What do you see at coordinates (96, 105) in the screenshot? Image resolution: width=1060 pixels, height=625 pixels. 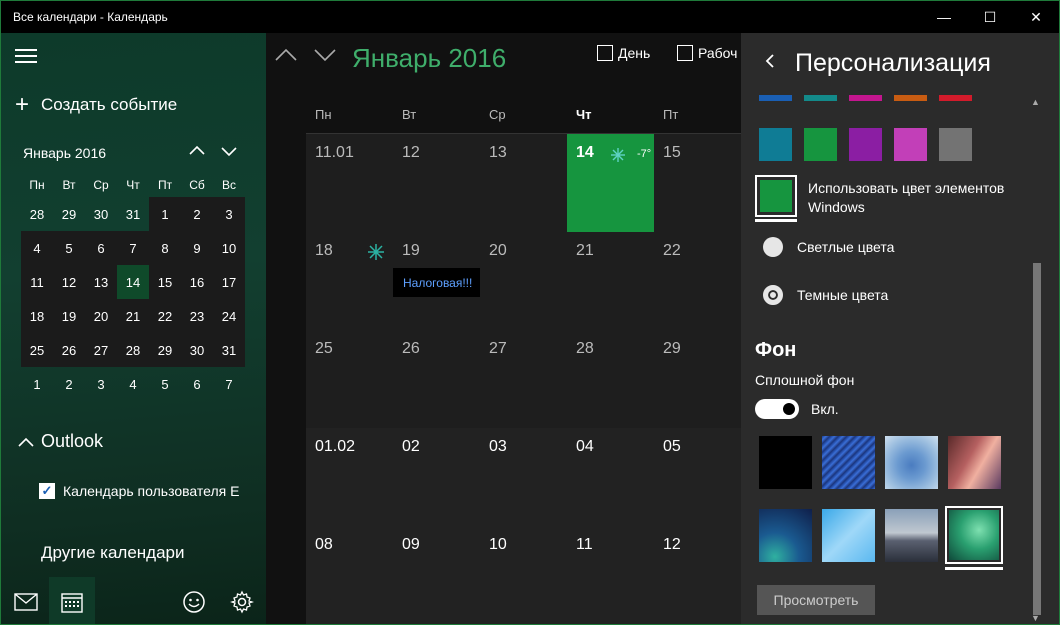 I see `create-event-button: + Создать событие` at bounding box center [96, 105].